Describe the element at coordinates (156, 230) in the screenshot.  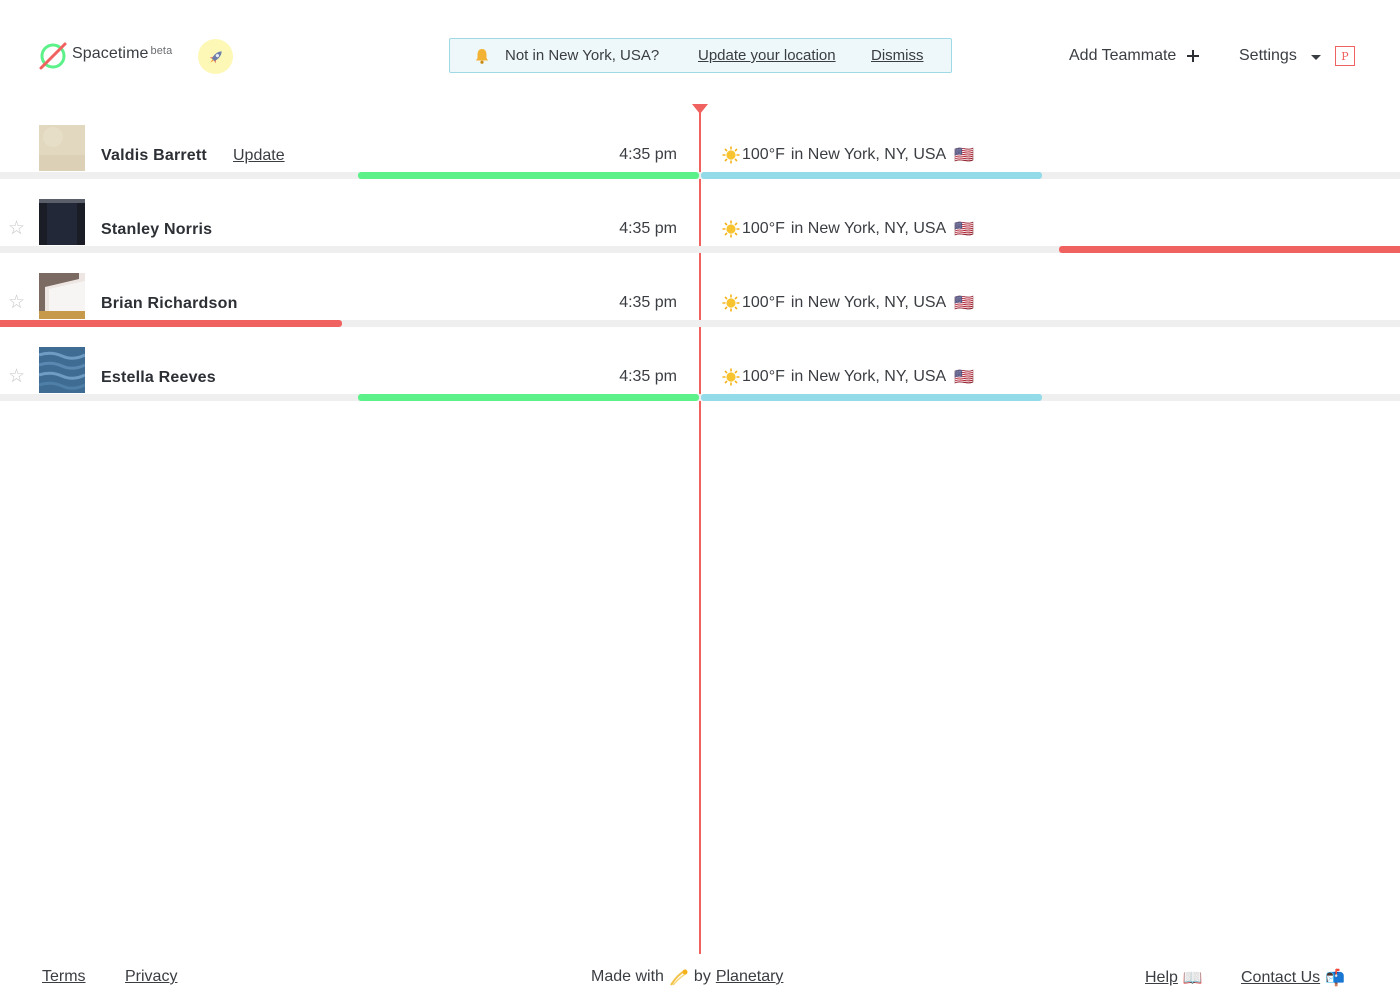
I see `teammate-name: Stanley Norris` at that location.